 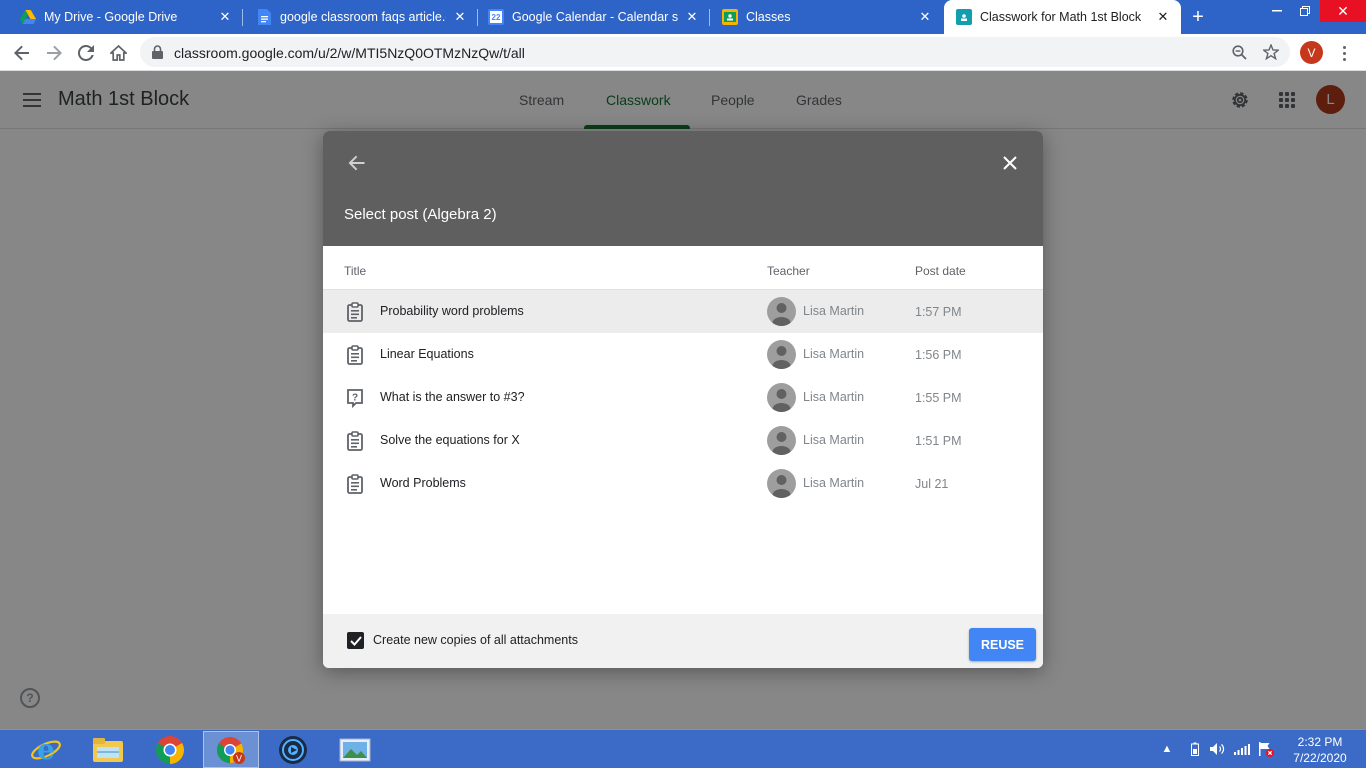 I want to click on browser-tab-title: google classroom faqs article.docx, so click(x=363, y=17).